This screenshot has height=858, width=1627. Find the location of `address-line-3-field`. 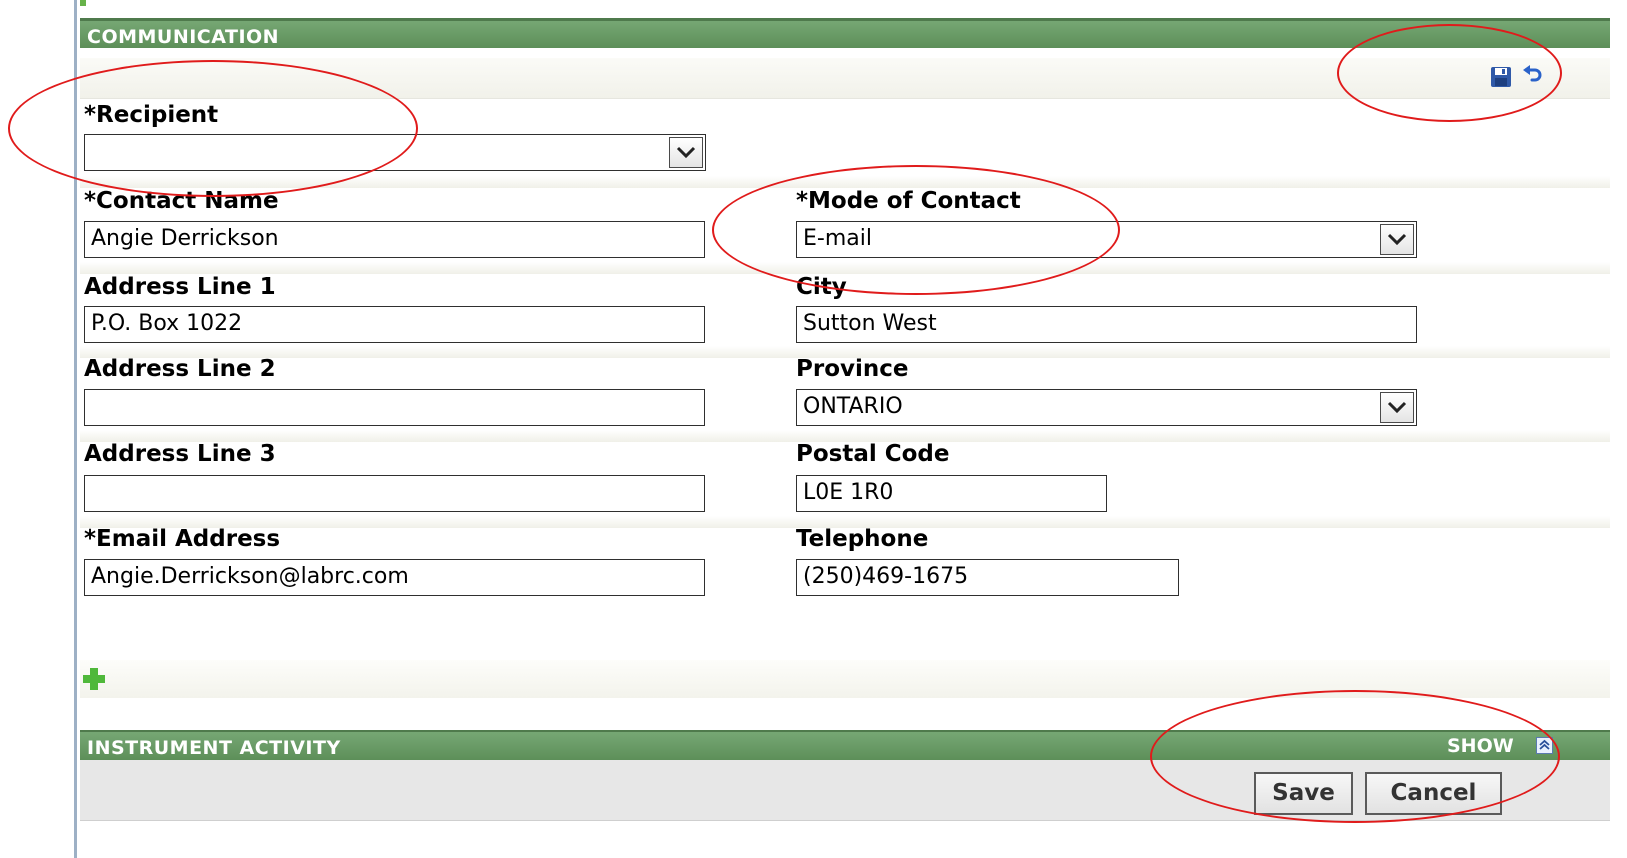

address-line-3-field is located at coordinates (394, 493).